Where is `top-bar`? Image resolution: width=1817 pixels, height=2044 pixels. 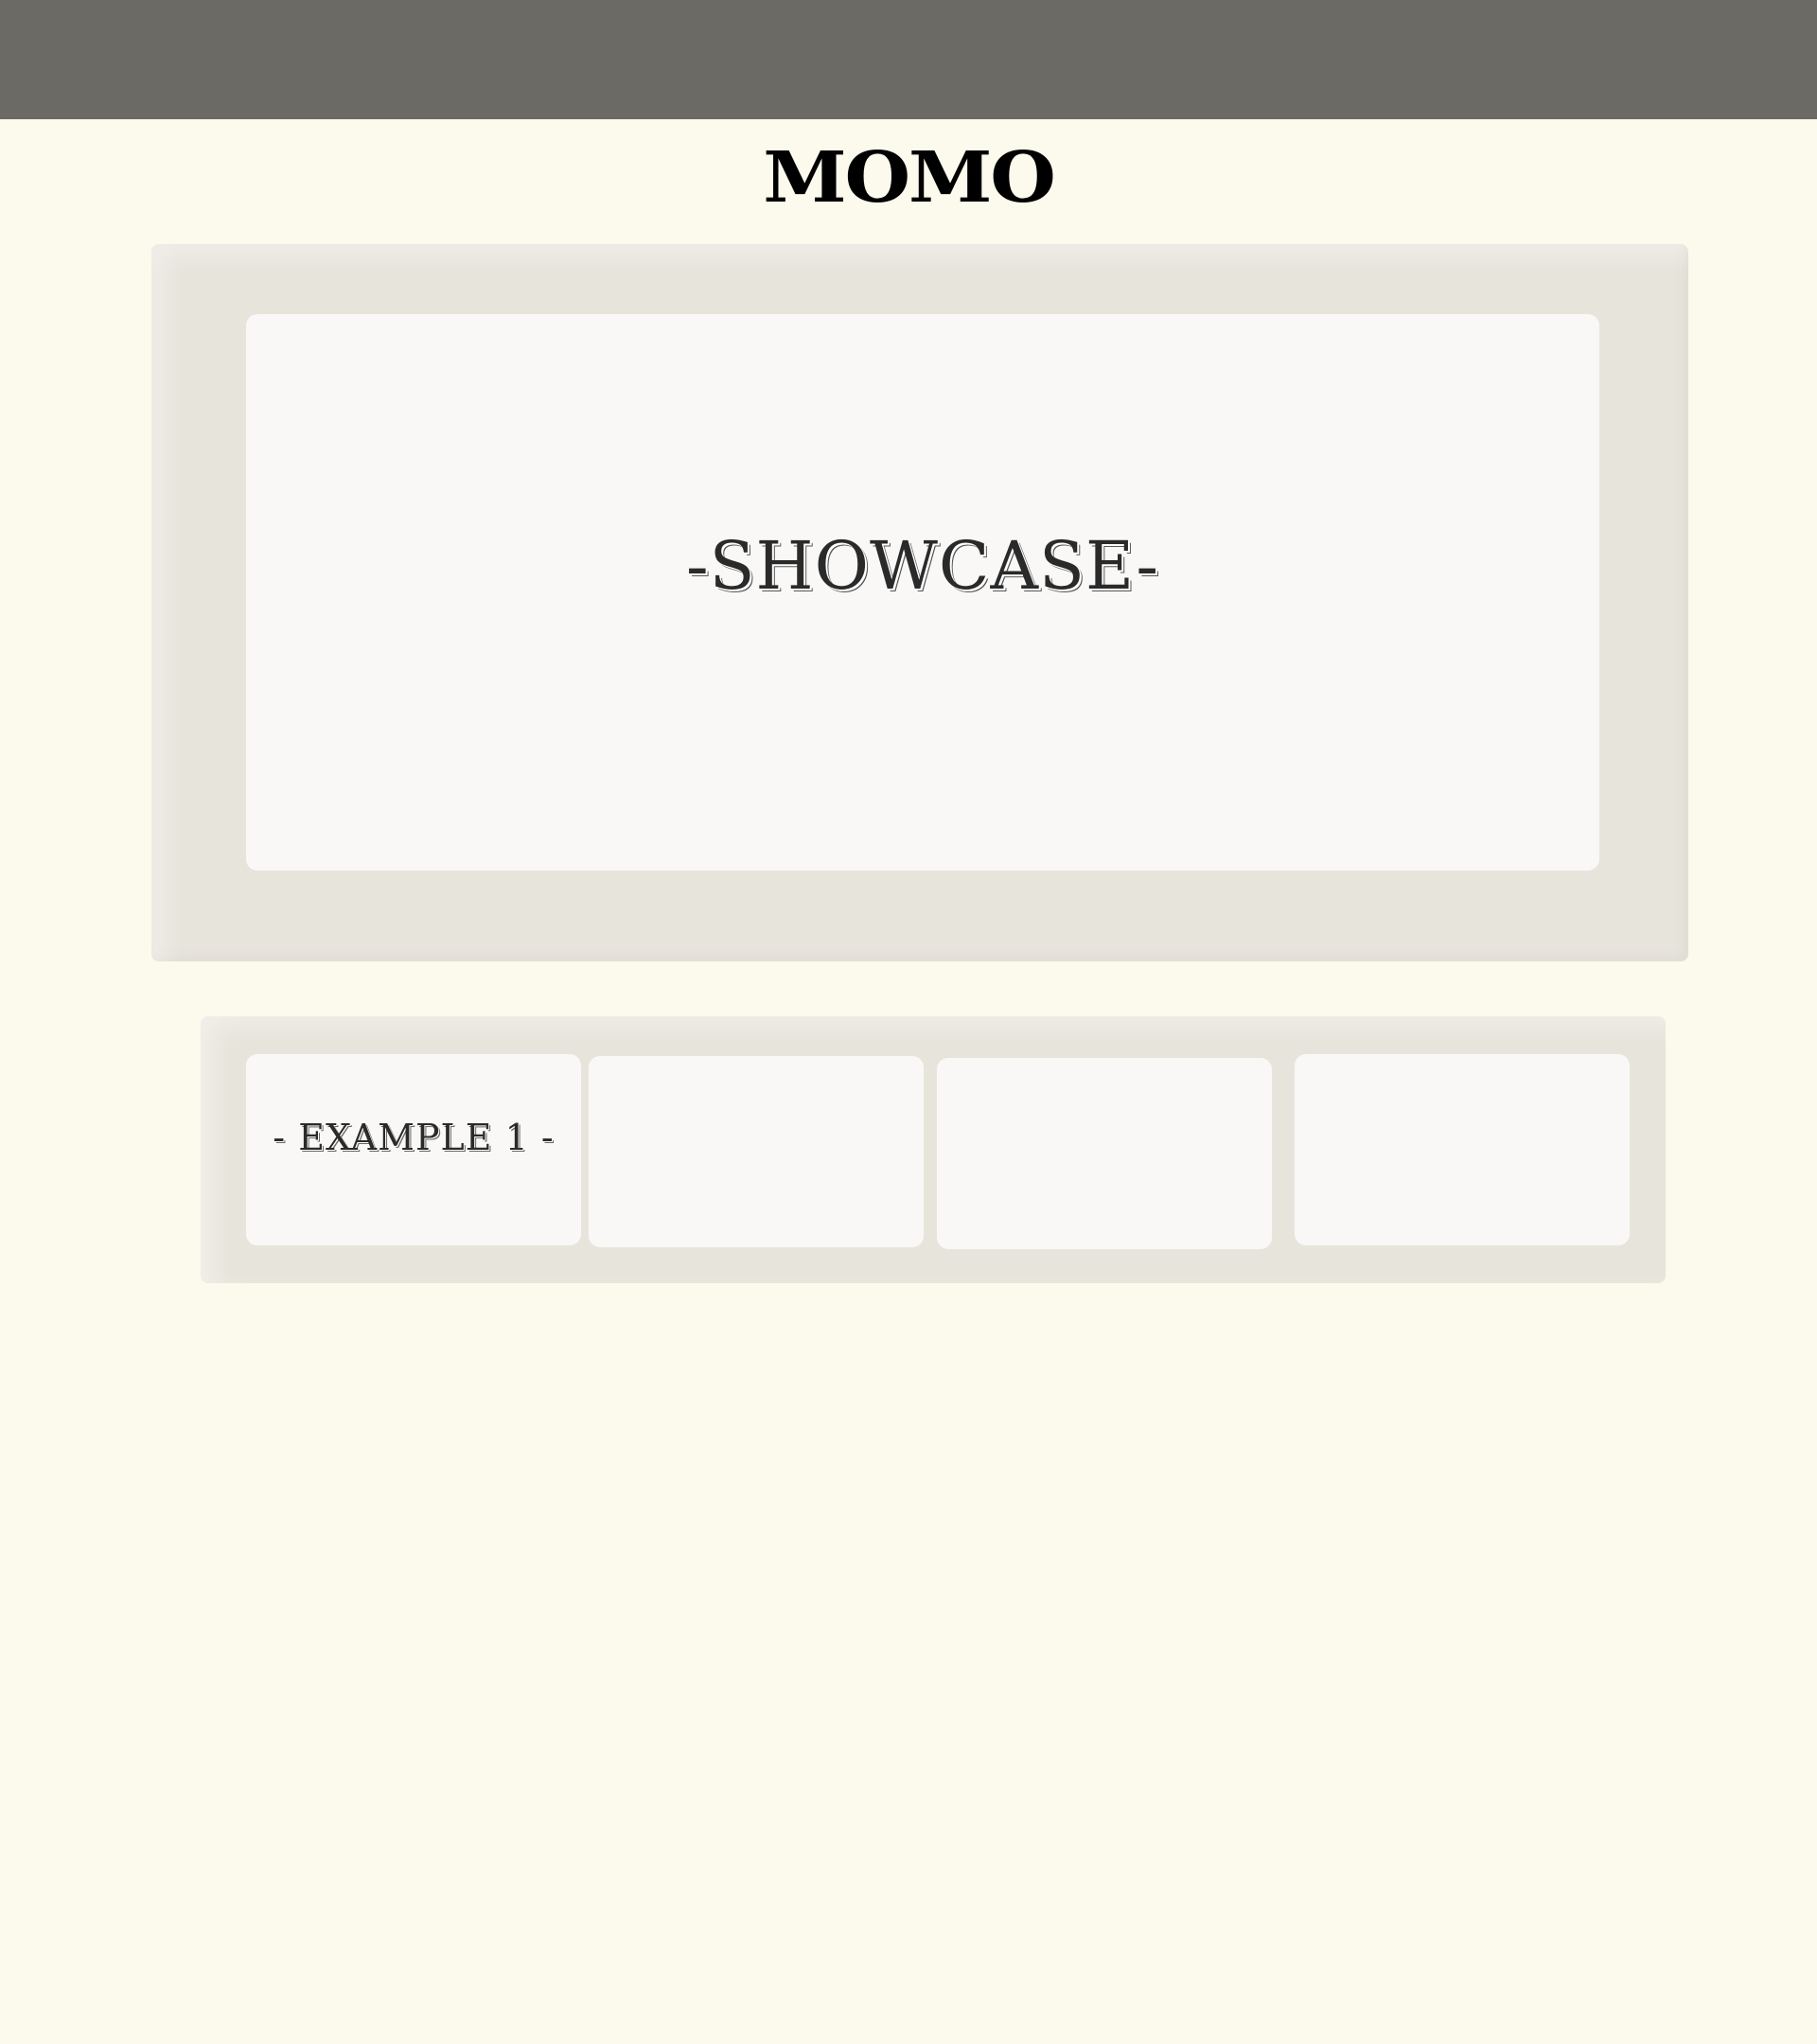 top-bar is located at coordinates (908, 59).